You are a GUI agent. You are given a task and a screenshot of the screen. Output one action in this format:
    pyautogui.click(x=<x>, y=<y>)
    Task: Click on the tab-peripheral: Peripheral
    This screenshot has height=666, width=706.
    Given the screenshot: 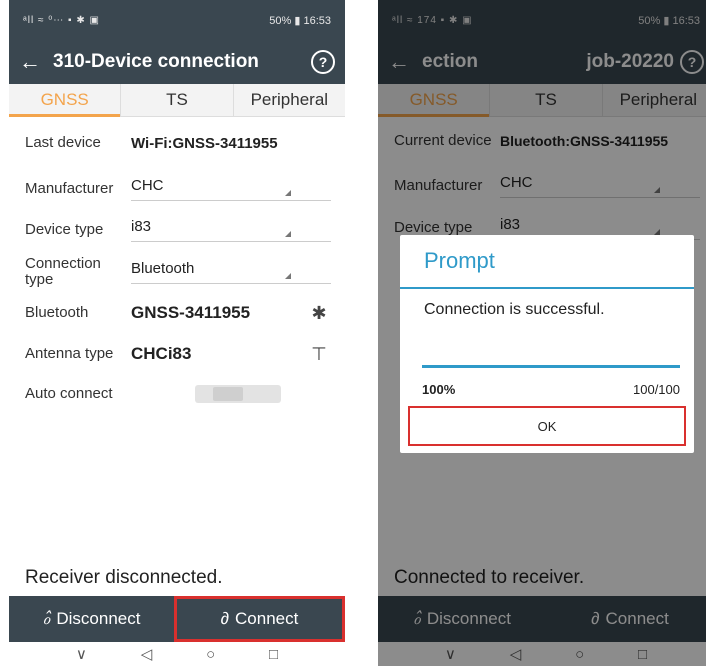 What is the action you would take?
    pyautogui.click(x=288, y=100)
    